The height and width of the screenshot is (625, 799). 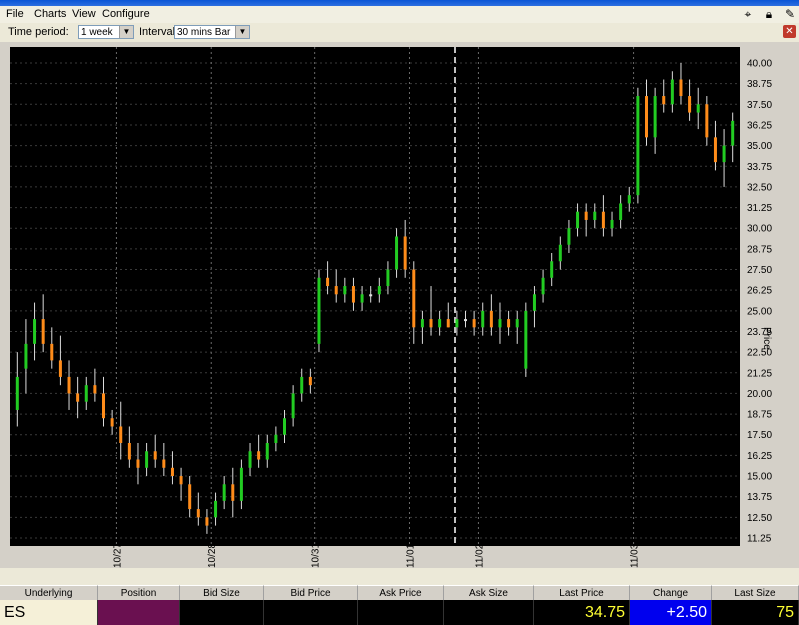 I want to click on header-ask-size: Ask Size, so click(x=489, y=592).